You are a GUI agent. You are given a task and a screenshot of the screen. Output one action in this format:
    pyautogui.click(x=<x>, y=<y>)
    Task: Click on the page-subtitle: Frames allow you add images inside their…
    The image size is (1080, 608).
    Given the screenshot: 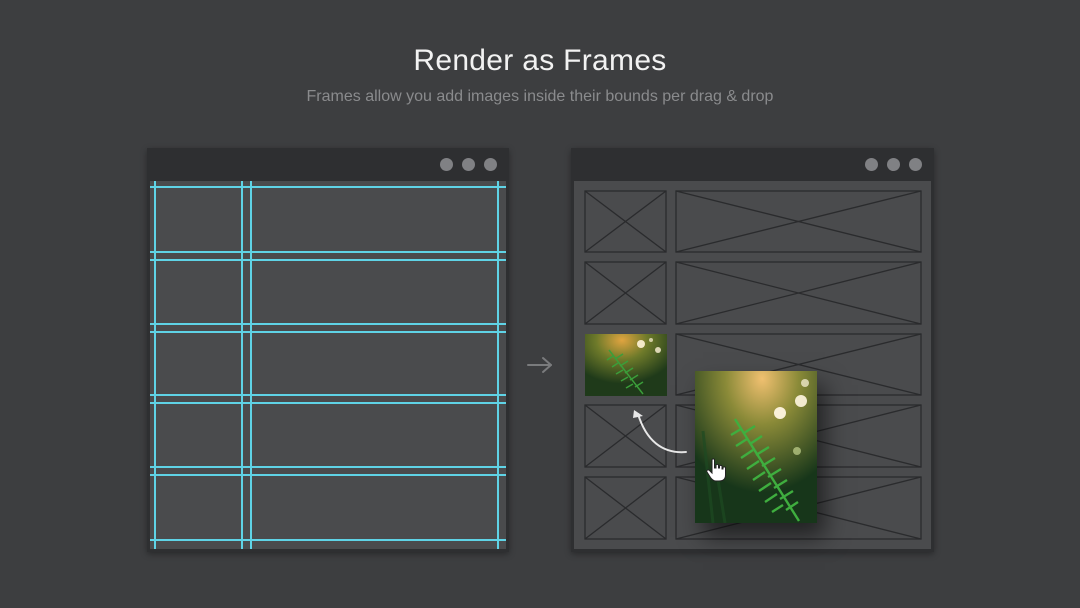 What is the action you would take?
    pyautogui.click(x=540, y=96)
    